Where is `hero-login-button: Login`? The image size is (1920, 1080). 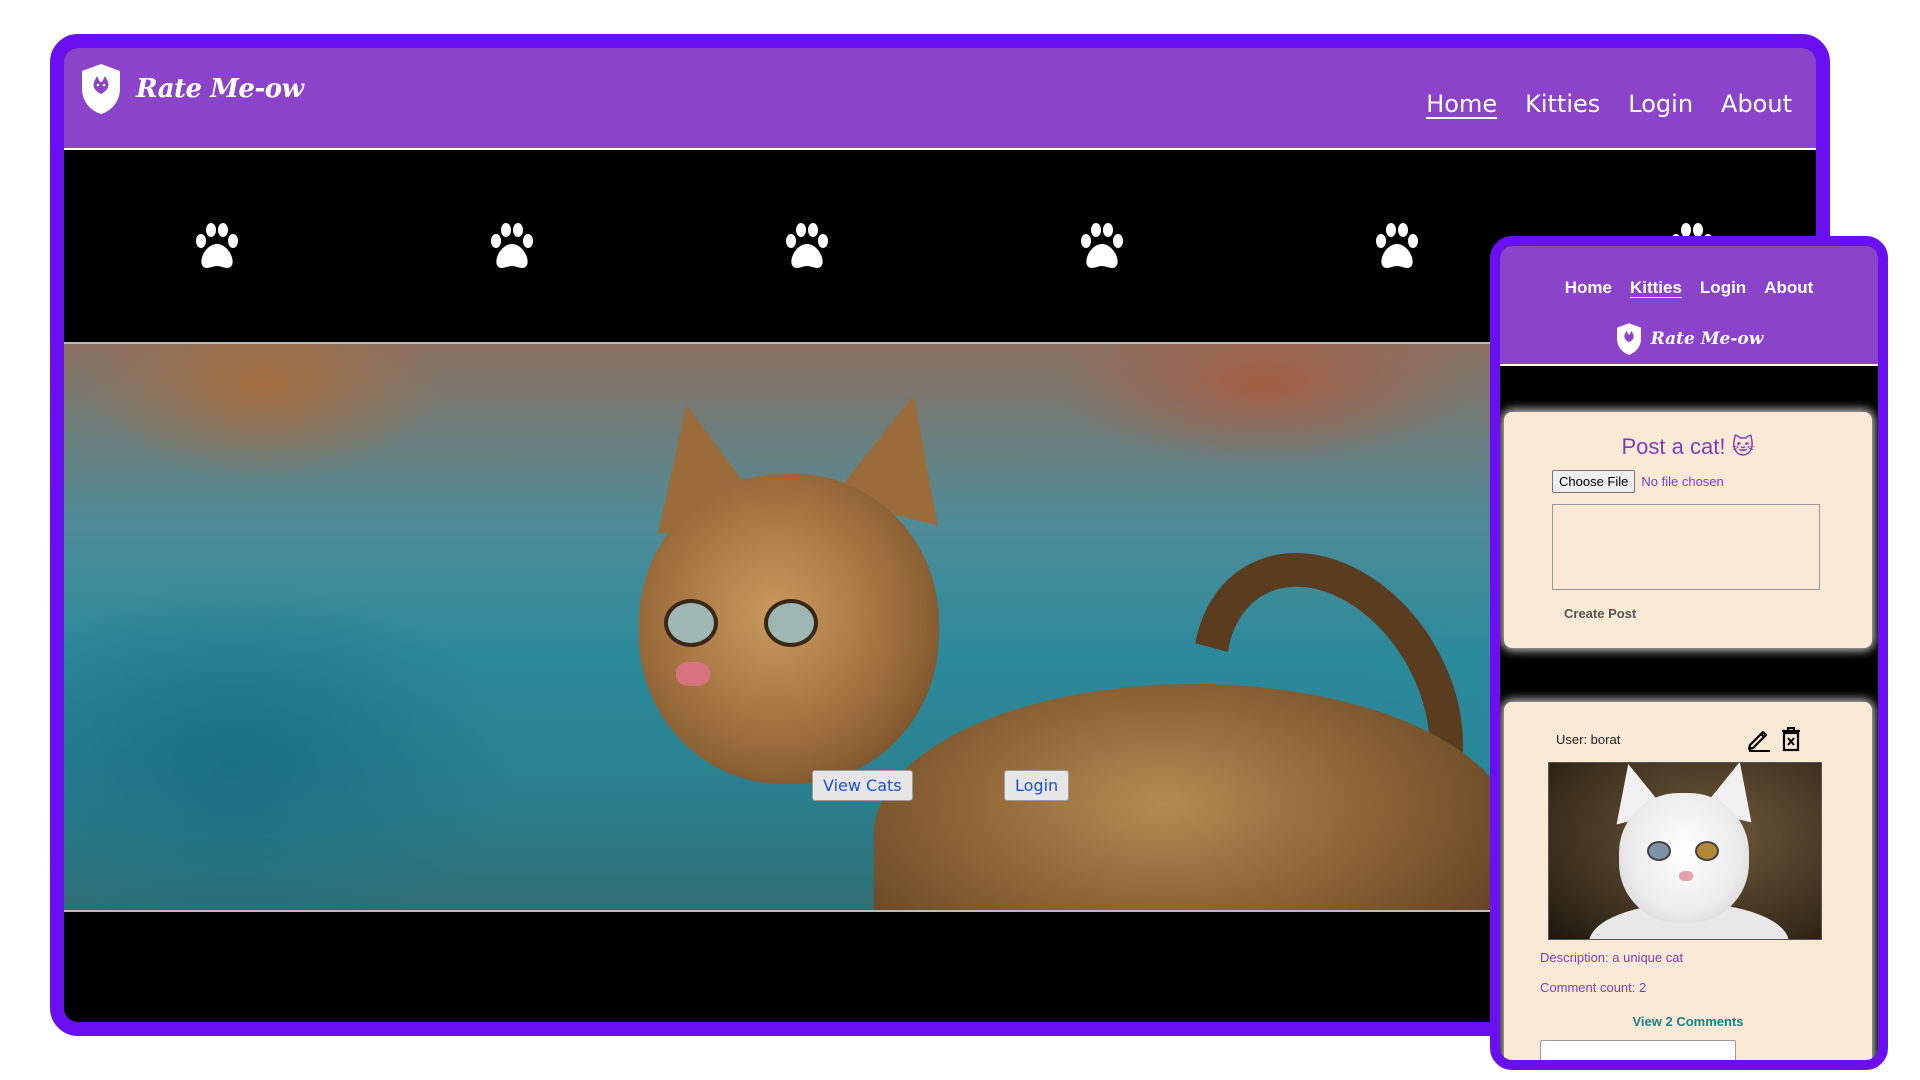 hero-login-button: Login is located at coordinates (1037, 785).